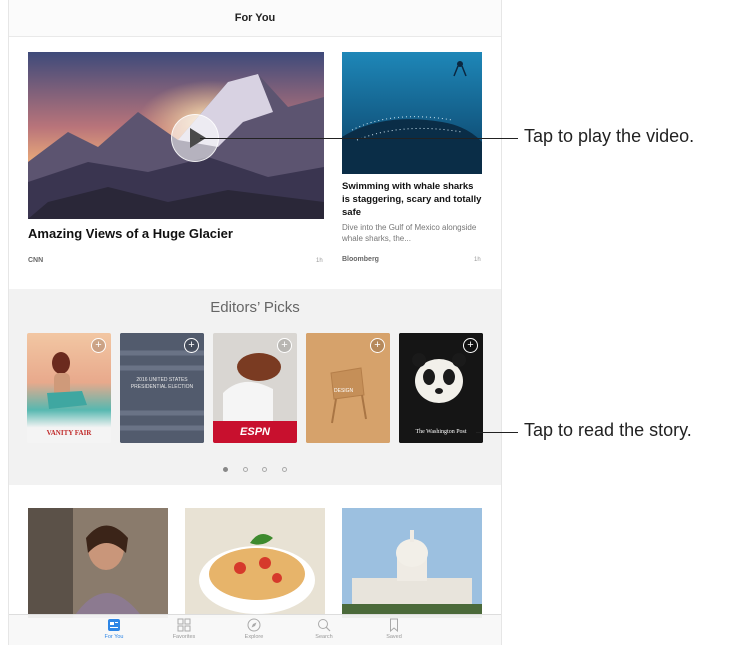 Image resolution: width=739 pixels, height=645 pixels. What do you see at coordinates (608, 430) in the screenshot?
I see `callout-read-story: Tap to read the story.` at bounding box center [608, 430].